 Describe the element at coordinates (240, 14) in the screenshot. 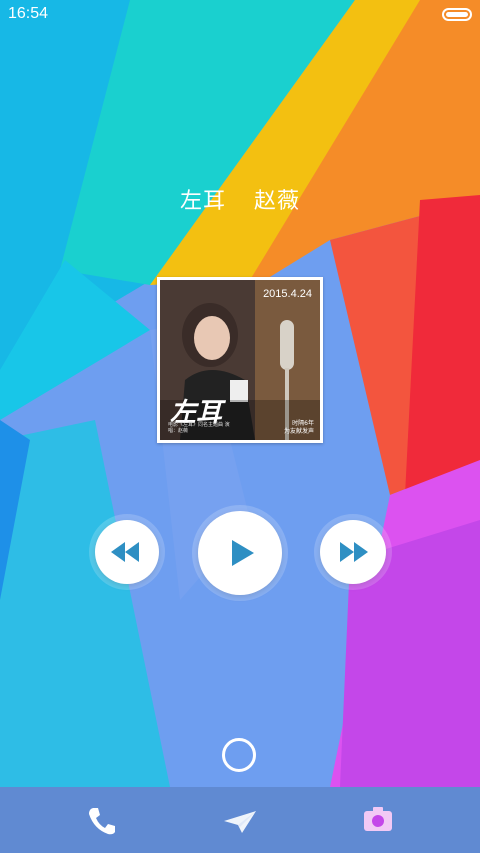

I see `status-bar: 16:54` at that location.